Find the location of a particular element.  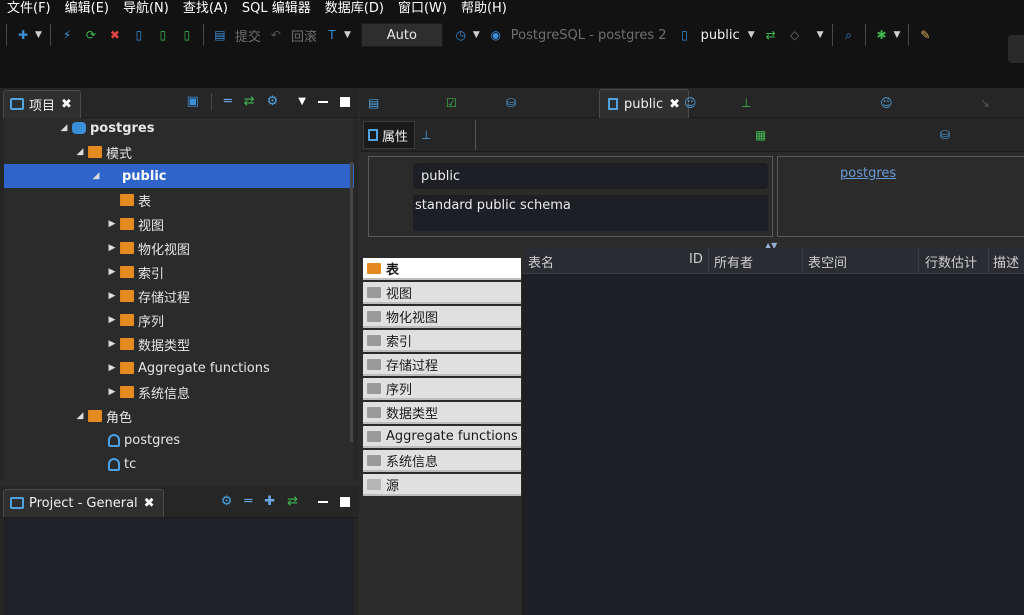

schema-selector-icon: ▯ is located at coordinates (685, 35).